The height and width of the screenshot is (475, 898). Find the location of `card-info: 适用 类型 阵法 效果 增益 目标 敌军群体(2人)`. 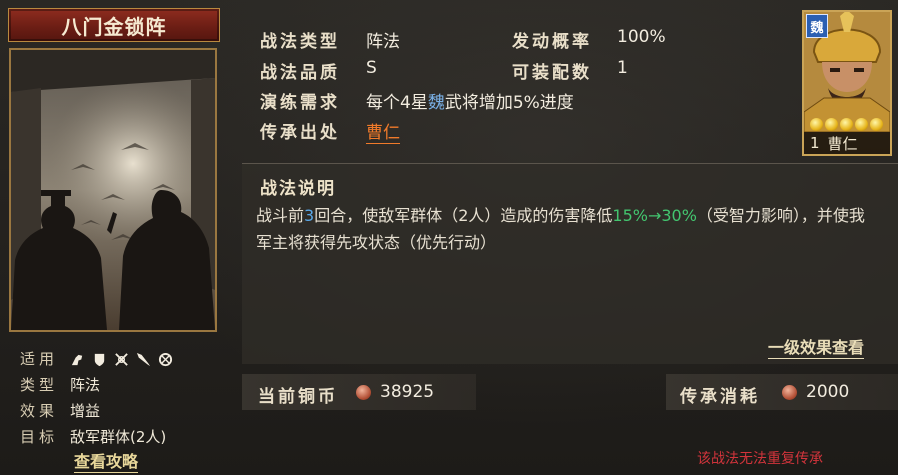

card-info: 适用 类型 阵法 效果 增益 目标 敌军群体(2人) is located at coordinates (100, 398).